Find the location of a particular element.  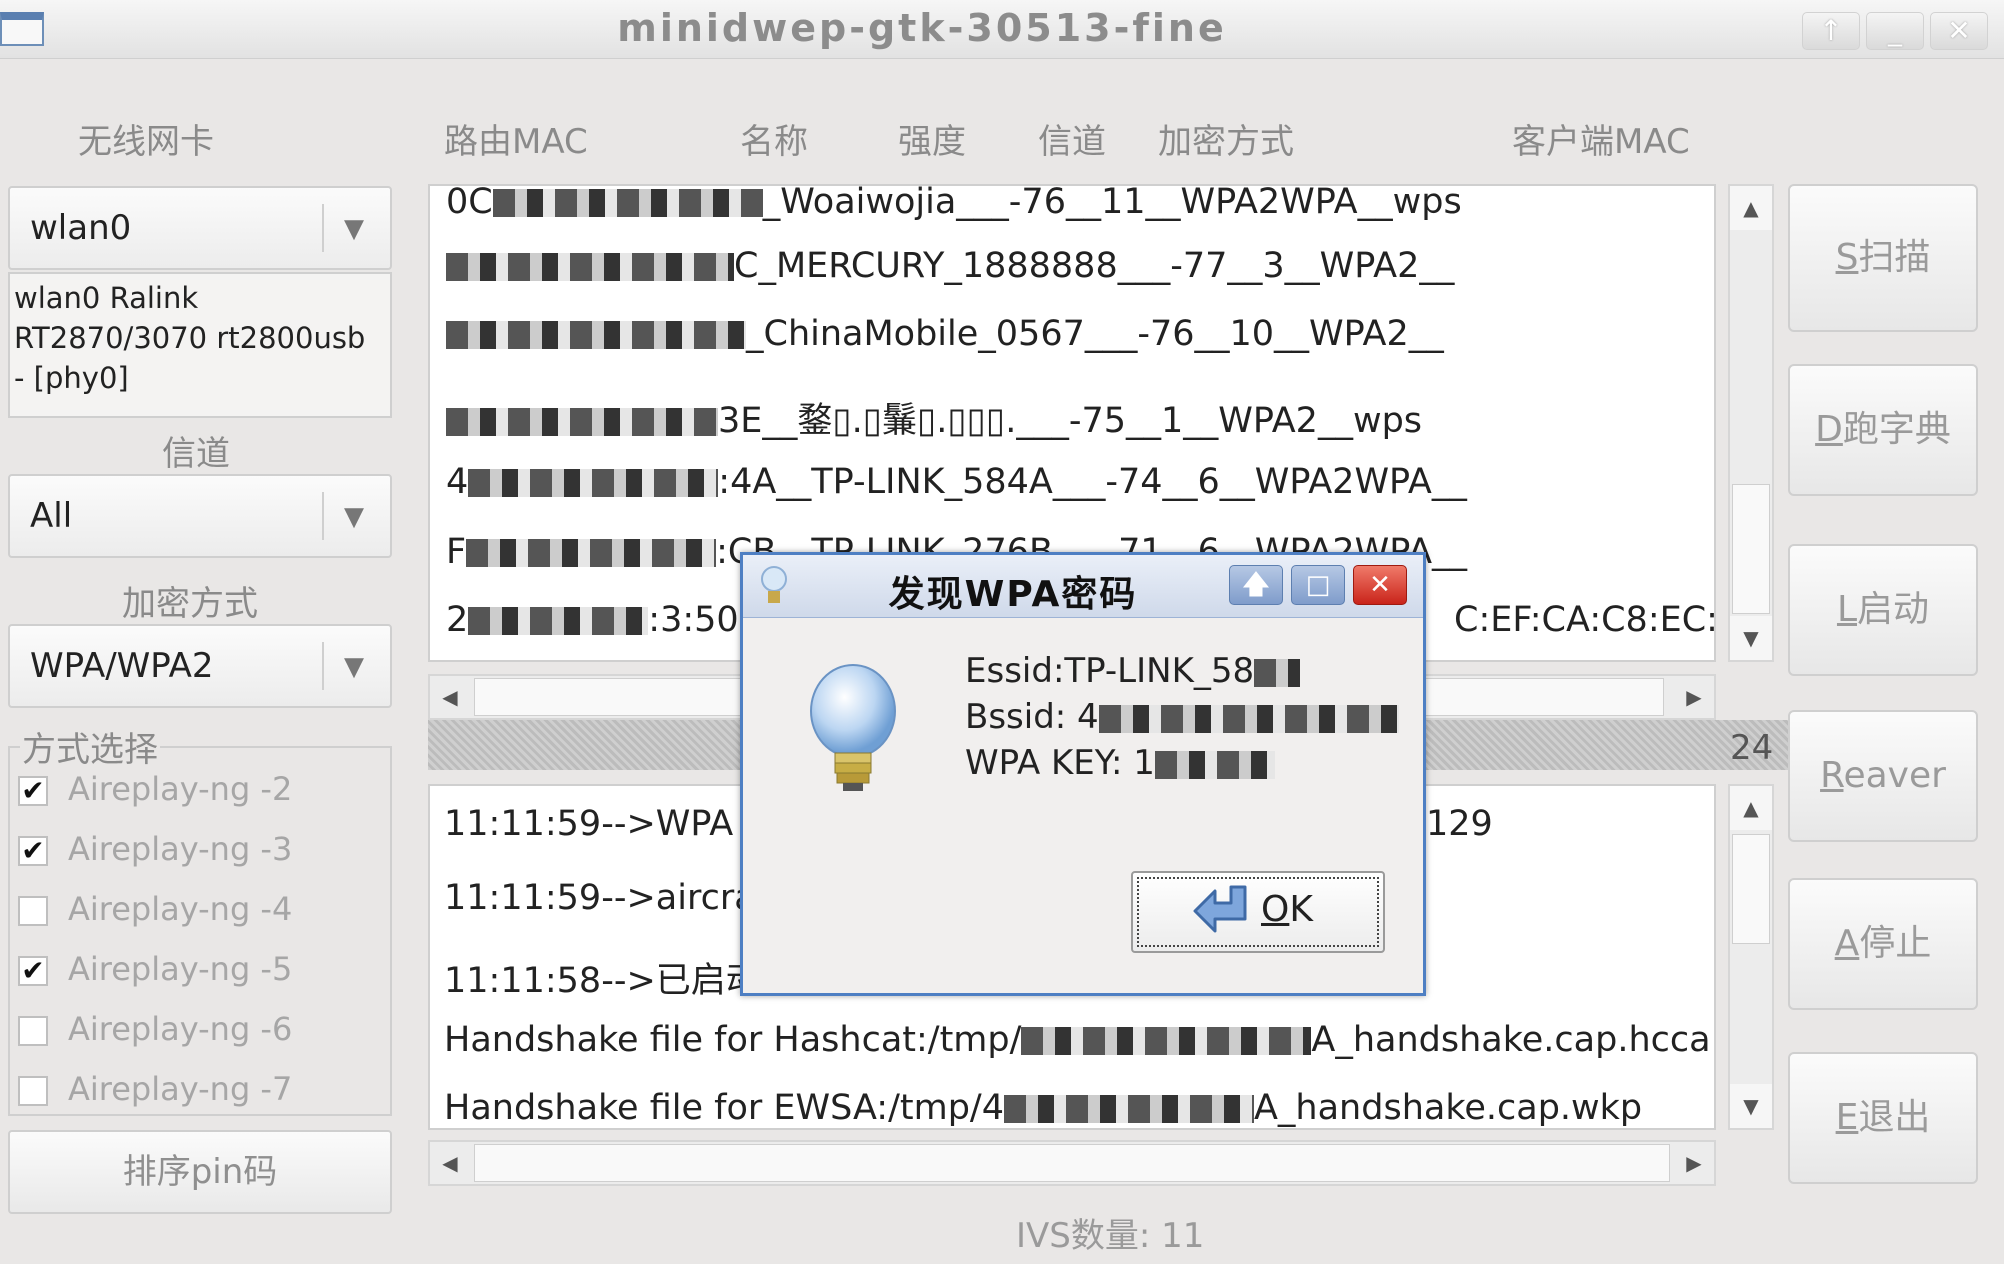

log-line: 11:11:58-->已启动 is located at coordinates (602, 981).